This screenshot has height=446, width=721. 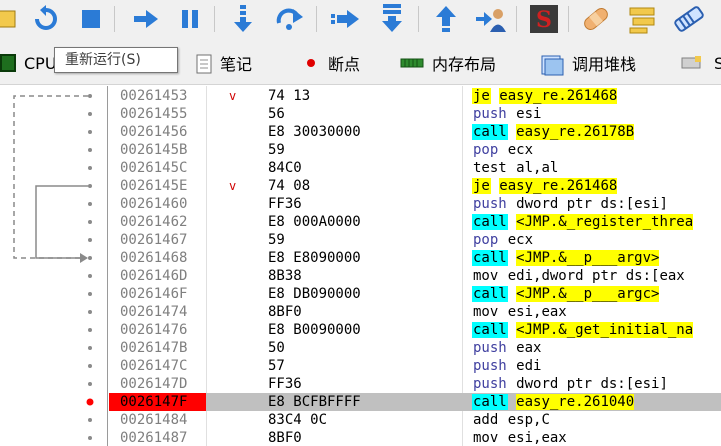 What do you see at coordinates (558, 96) in the screenshot?
I see `instruction-operand: easy_re.261468` at bounding box center [558, 96].